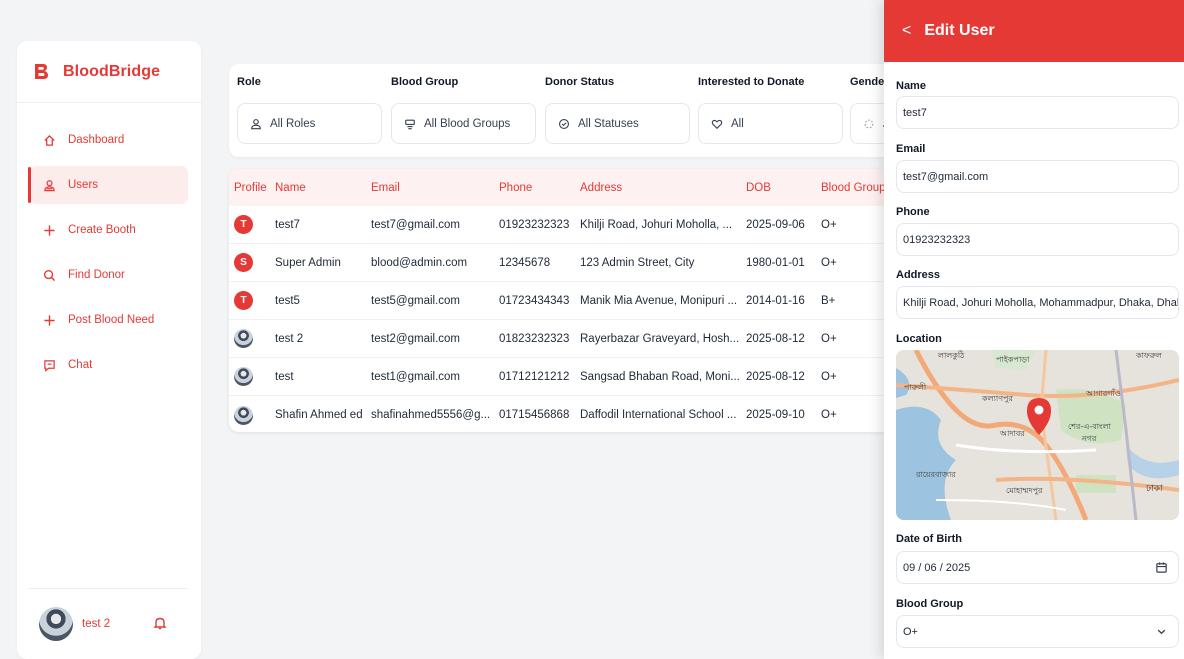 The width and height of the screenshot is (1184, 659). I want to click on blood-group-select: All Blood Groups, so click(463, 123).